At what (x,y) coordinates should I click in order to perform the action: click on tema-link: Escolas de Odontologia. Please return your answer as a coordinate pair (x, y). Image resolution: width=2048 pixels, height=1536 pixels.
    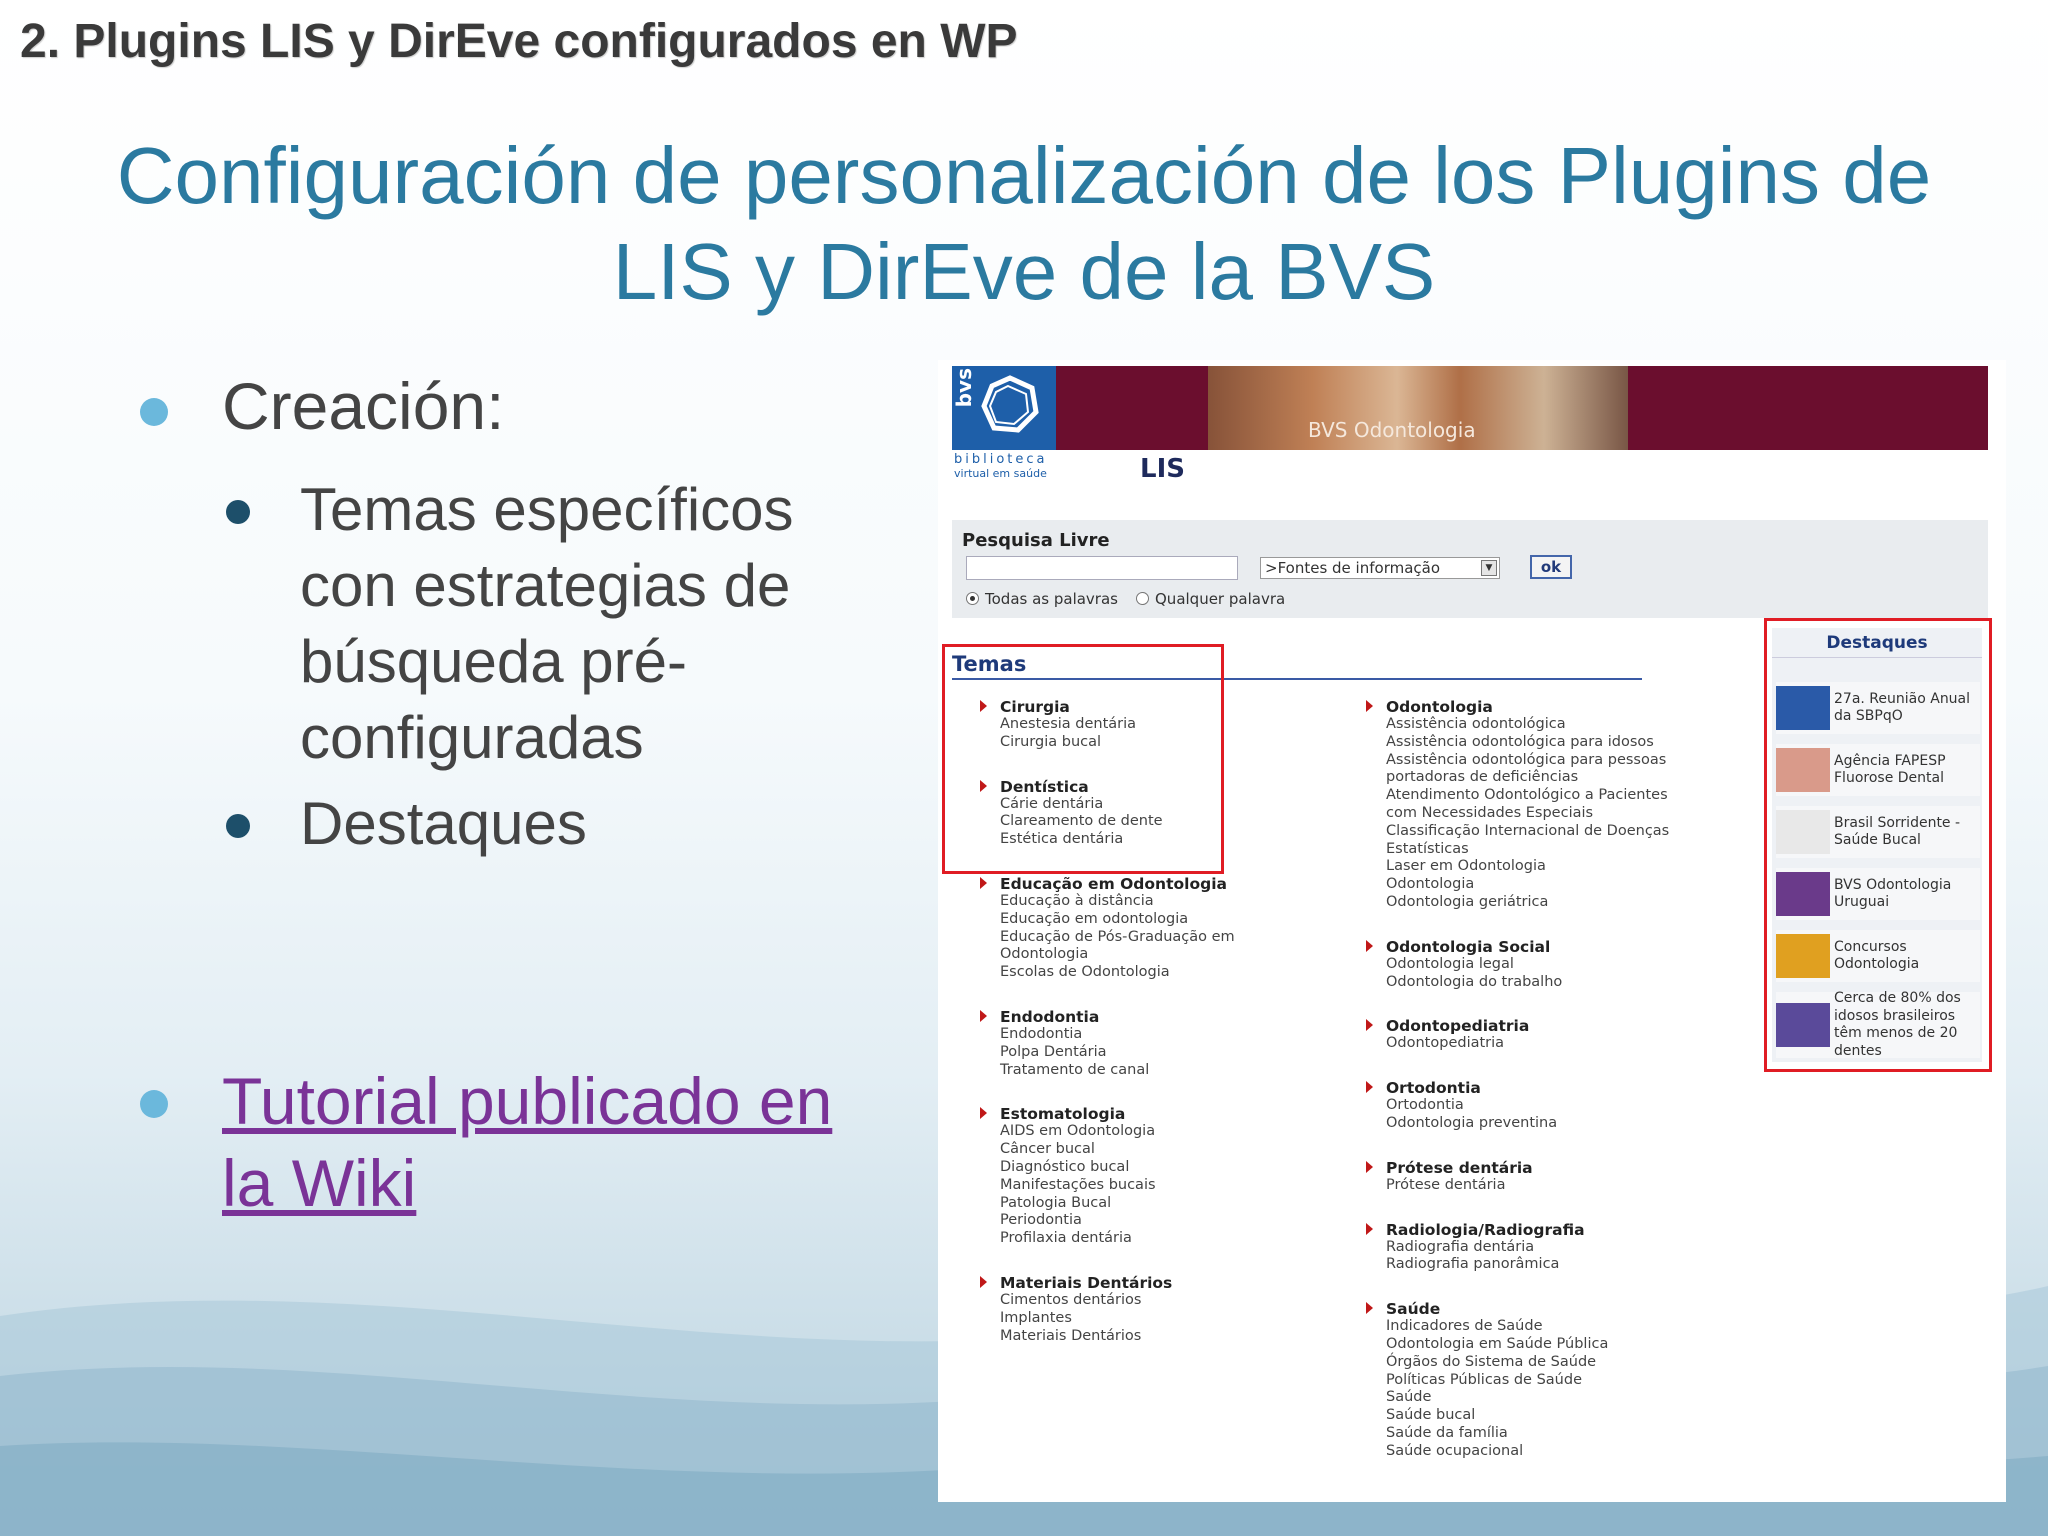
    Looking at the image, I should click on (1129, 973).